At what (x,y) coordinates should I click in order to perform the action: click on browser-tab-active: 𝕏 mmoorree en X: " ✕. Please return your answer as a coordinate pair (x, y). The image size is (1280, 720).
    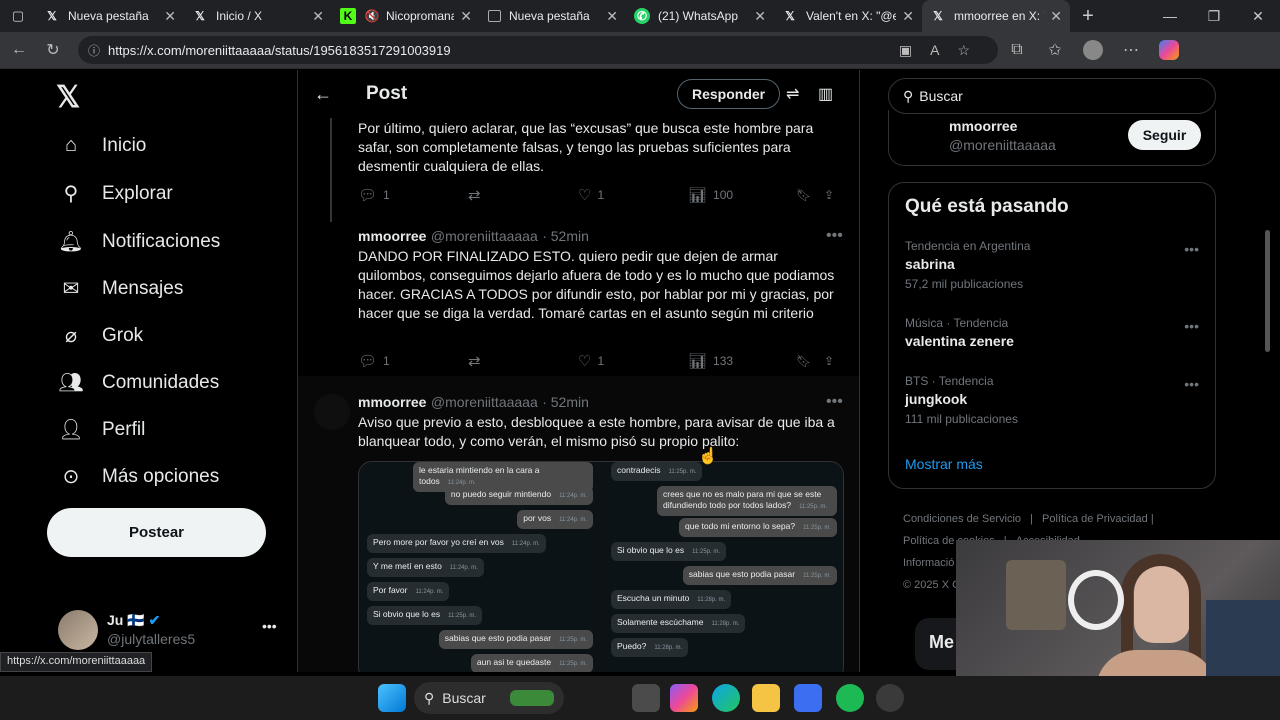
    Looking at the image, I should click on (996, 16).